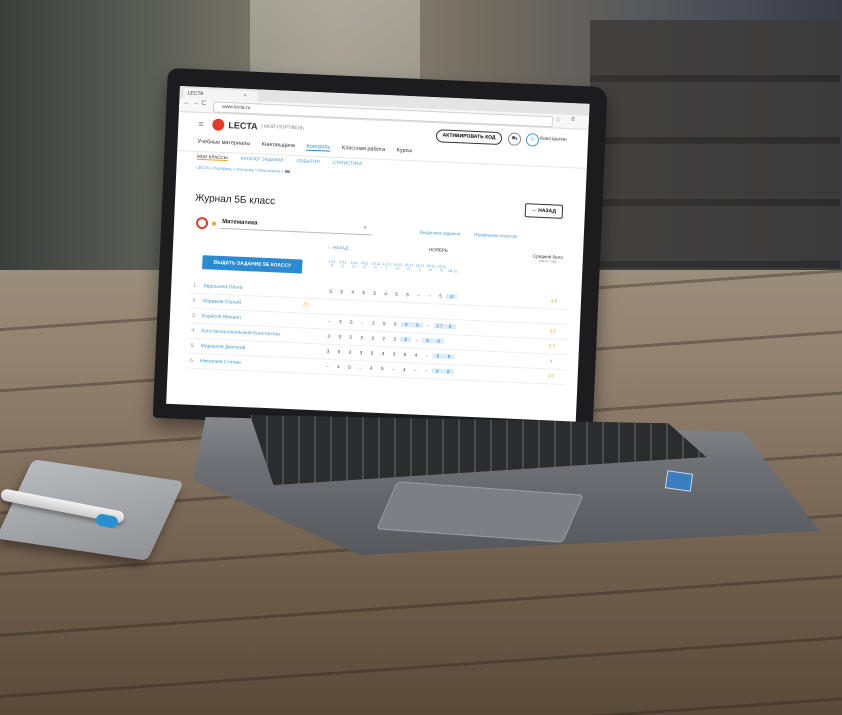 Image resolution: width=842 pixels, height=715 pixels. What do you see at coordinates (220, 362) in the screenshot?
I see `student-name-link: Николаев Степан` at bounding box center [220, 362].